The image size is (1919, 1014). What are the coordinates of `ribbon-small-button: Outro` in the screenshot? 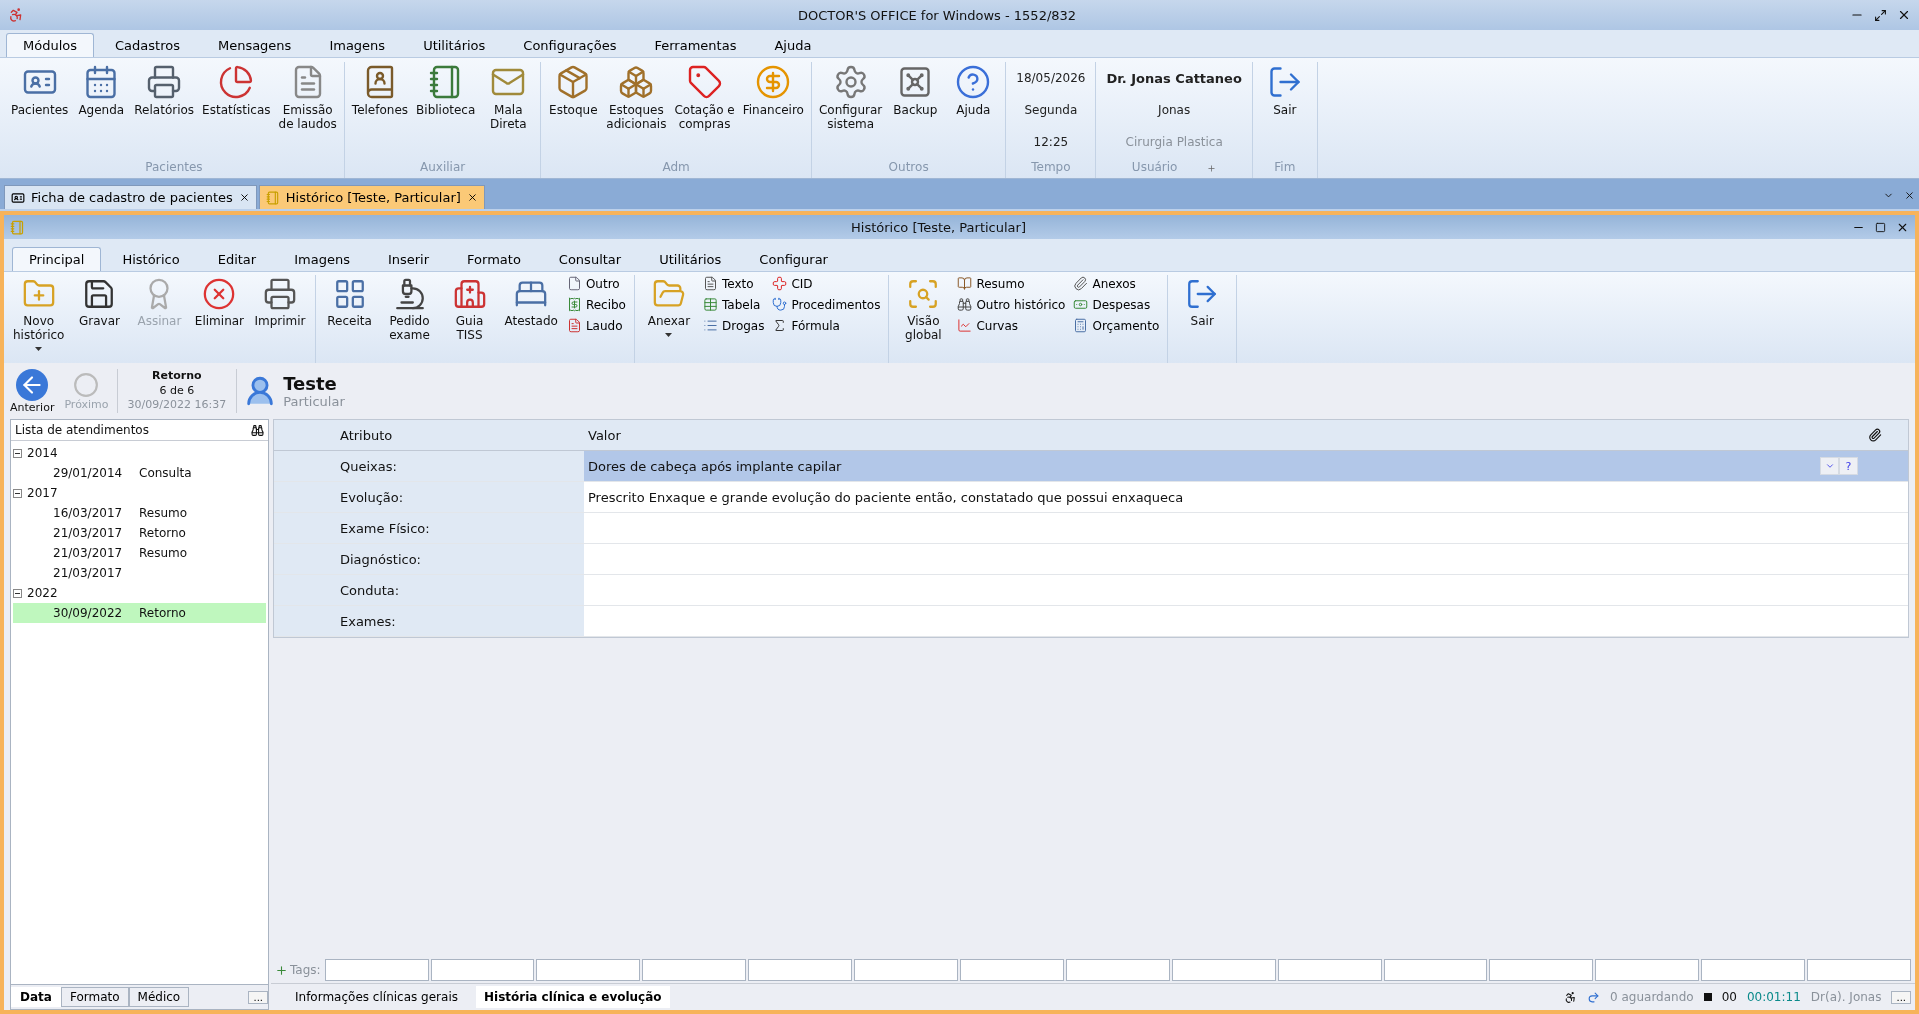 It's located at (596, 283).